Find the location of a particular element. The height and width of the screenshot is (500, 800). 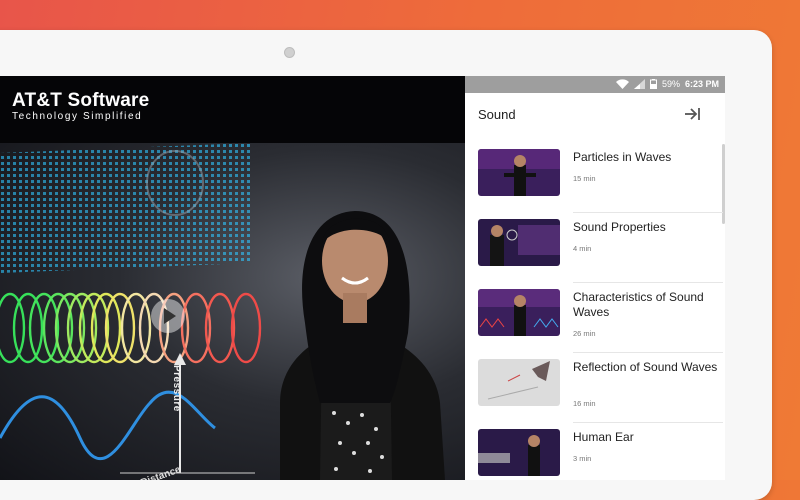

panel-title: Sound is located at coordinates (497, 114).